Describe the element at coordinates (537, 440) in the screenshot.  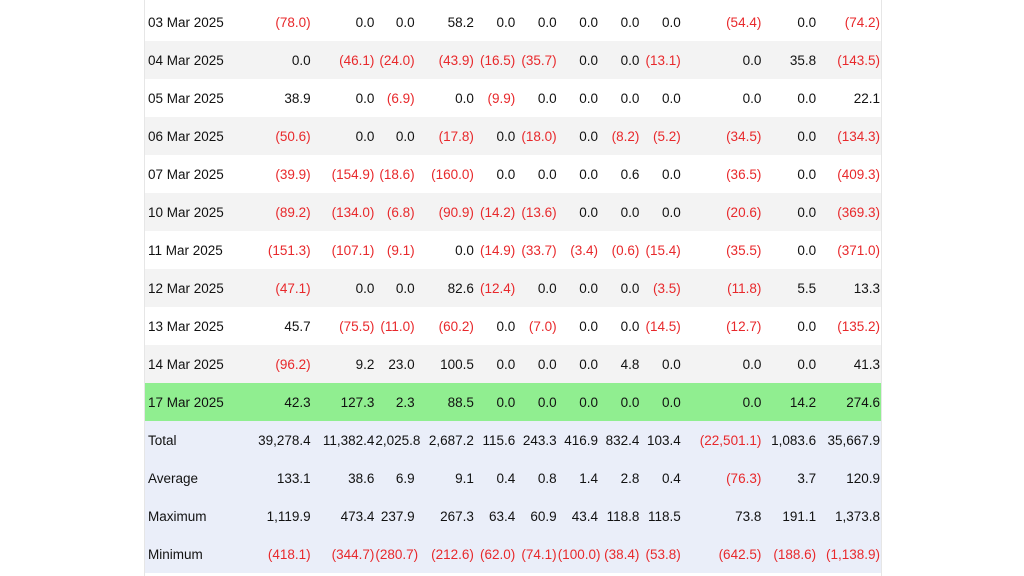
I see `value-cell: 243.3` at that location.